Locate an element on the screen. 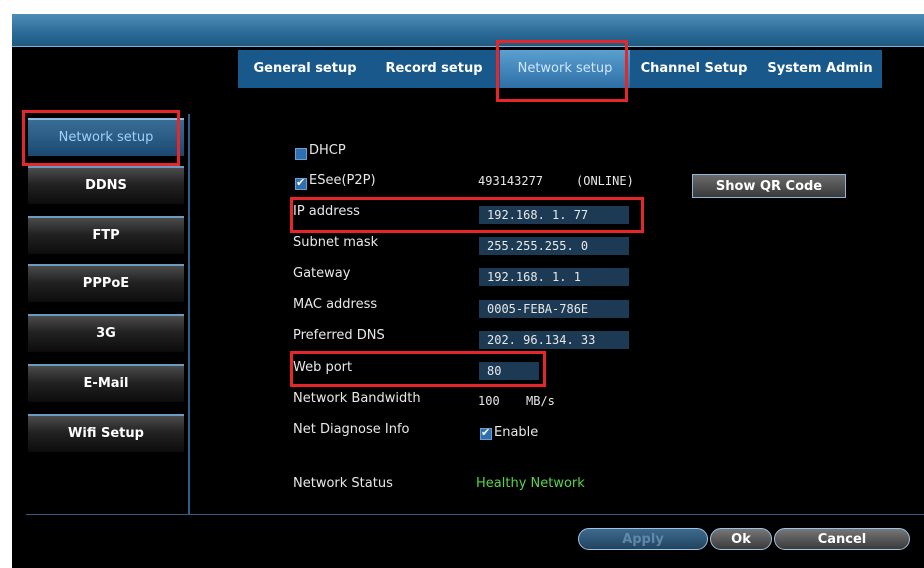 The image size is (924, 568). sidebar-item-email: E-Mail is located at coordinates (106, 383).